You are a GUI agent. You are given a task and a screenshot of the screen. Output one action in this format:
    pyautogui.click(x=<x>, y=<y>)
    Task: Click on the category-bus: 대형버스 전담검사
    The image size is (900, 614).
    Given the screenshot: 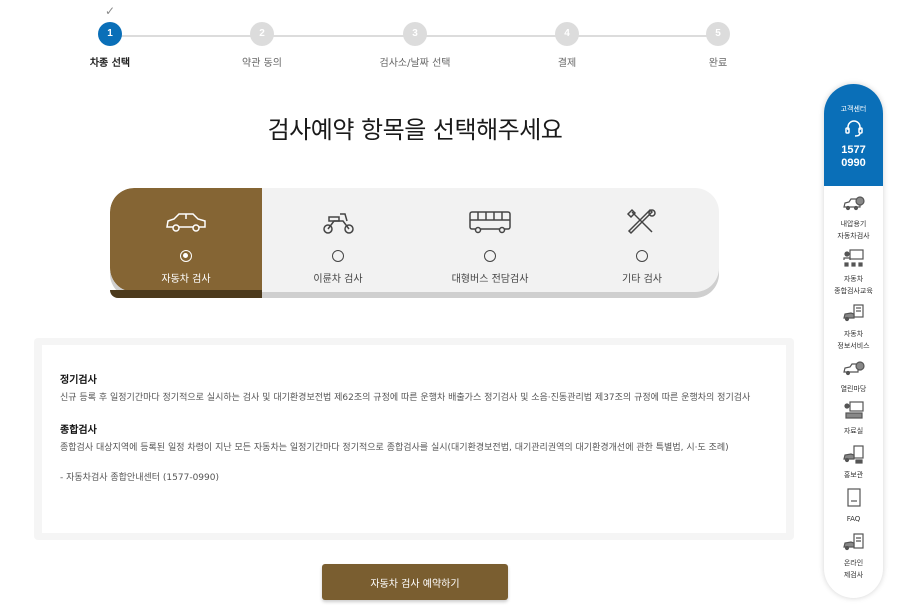 What is the action you would take?
    pyautogui.click(x=490, y=240)
    